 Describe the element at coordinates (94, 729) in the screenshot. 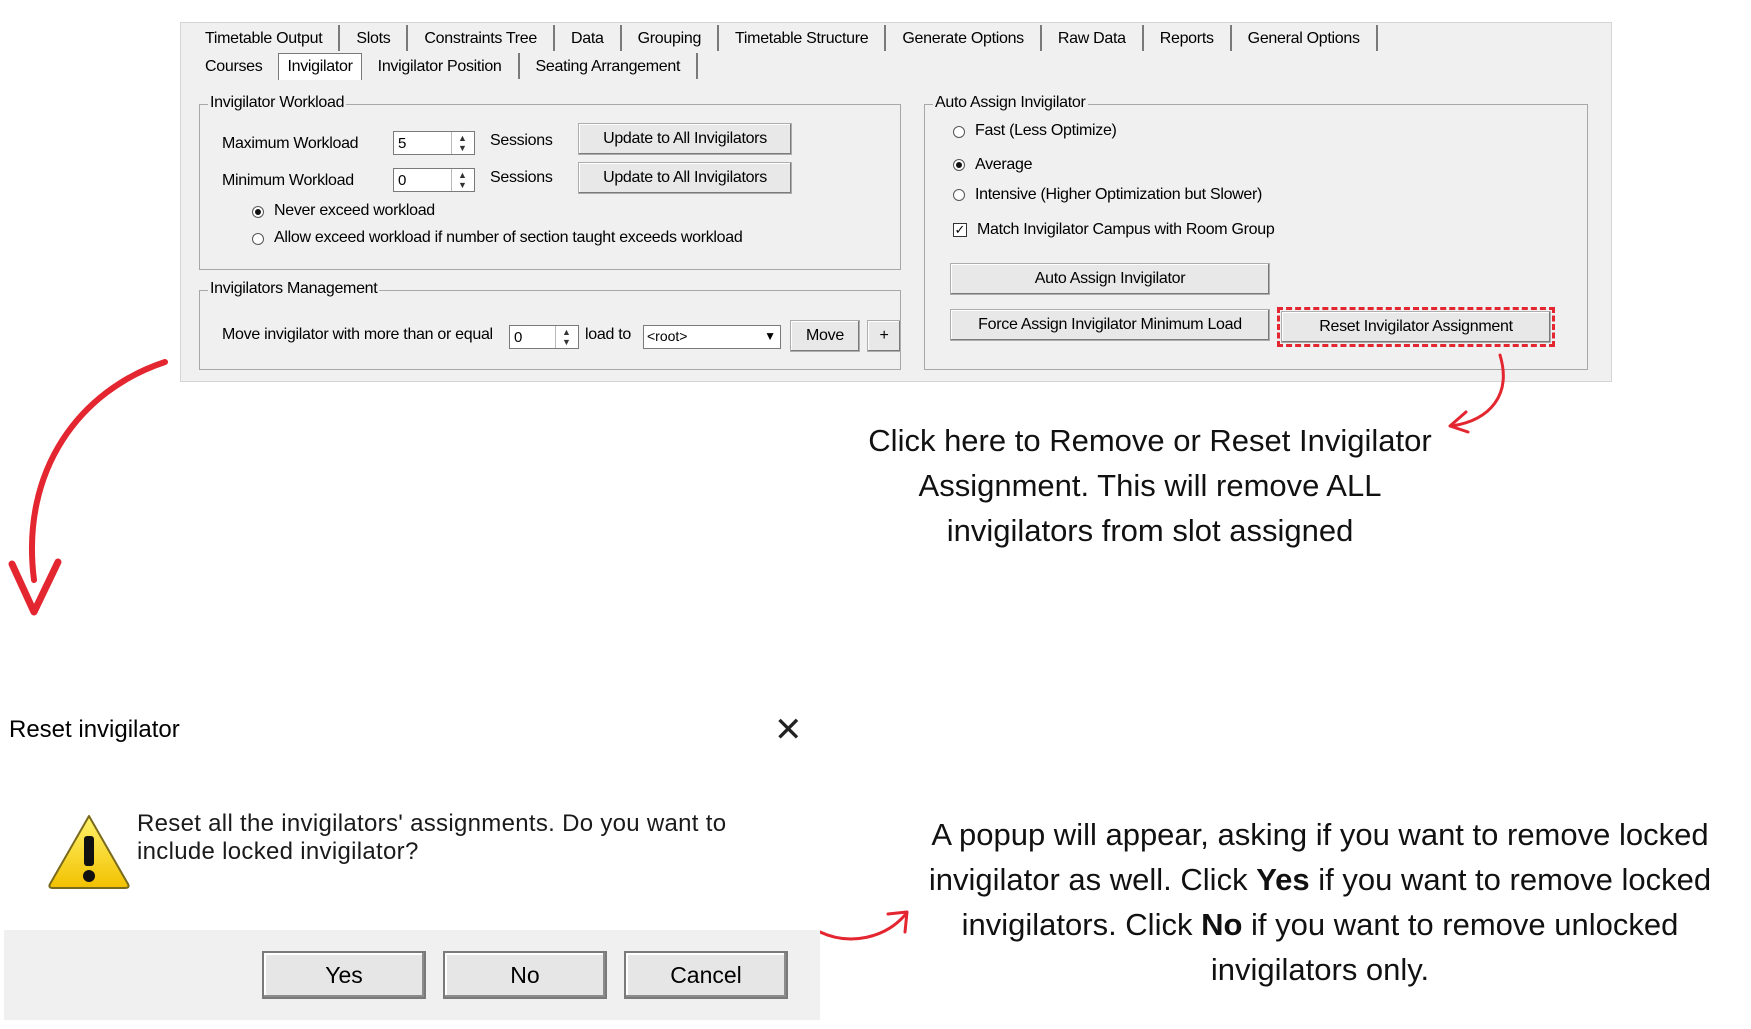

I see `dialog-title: Reset invigilator` at that location.